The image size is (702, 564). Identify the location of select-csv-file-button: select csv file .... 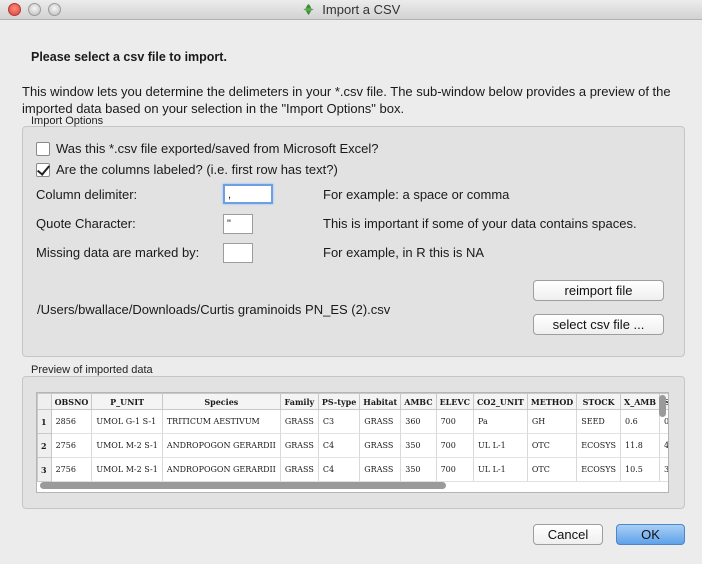
(598, 324).